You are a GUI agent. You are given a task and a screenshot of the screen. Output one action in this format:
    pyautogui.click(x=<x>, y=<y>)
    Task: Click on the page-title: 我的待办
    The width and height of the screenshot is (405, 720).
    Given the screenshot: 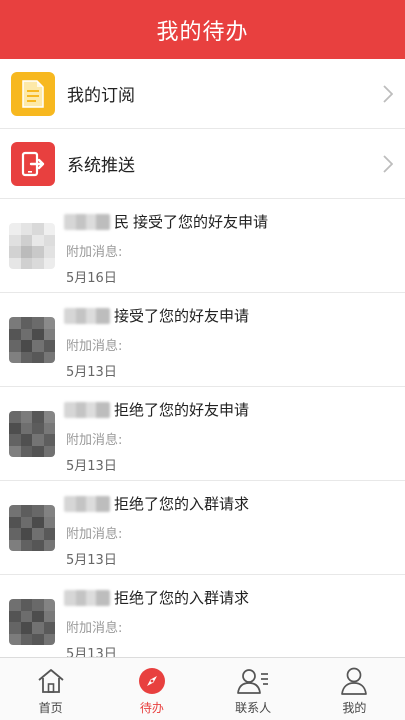 What is the action you would take?
    pyautogui.click(x=202, y=32)
    